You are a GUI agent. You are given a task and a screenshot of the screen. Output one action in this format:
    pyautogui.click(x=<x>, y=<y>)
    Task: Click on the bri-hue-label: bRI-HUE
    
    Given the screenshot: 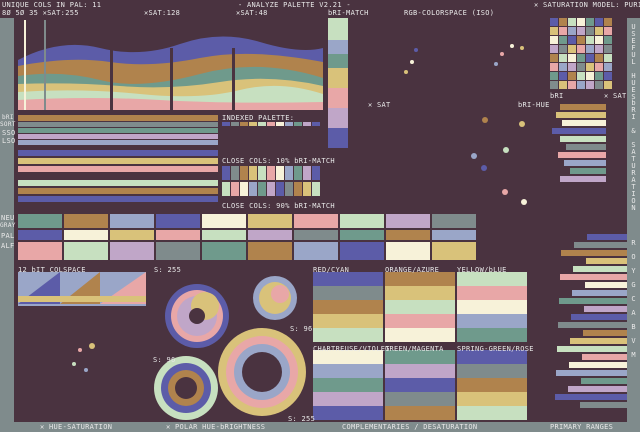 What is the action you would take?
    pyautogui.click(x=534, y=105)
    